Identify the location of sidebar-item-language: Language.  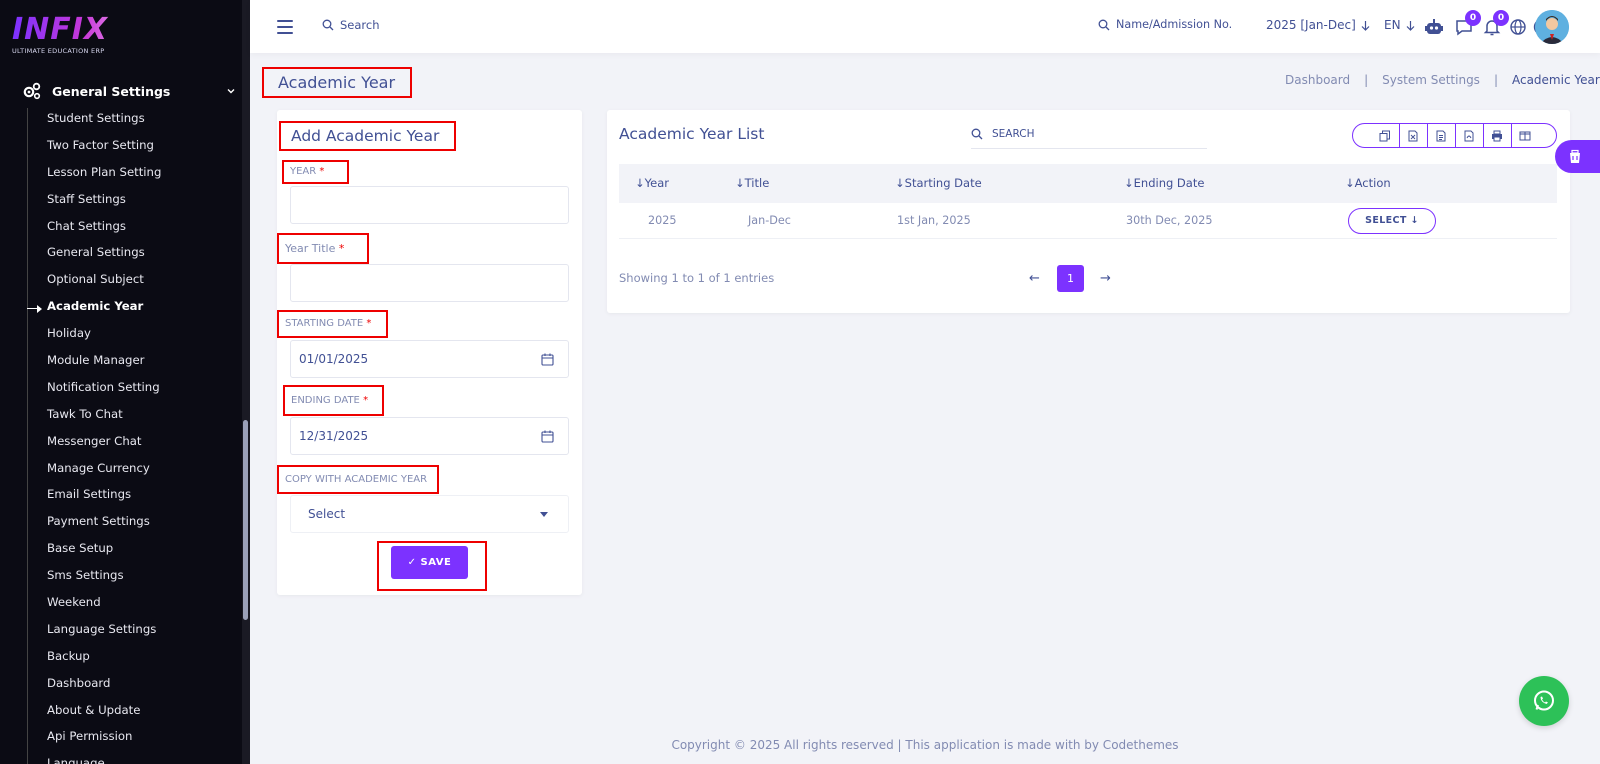
(142, 758).